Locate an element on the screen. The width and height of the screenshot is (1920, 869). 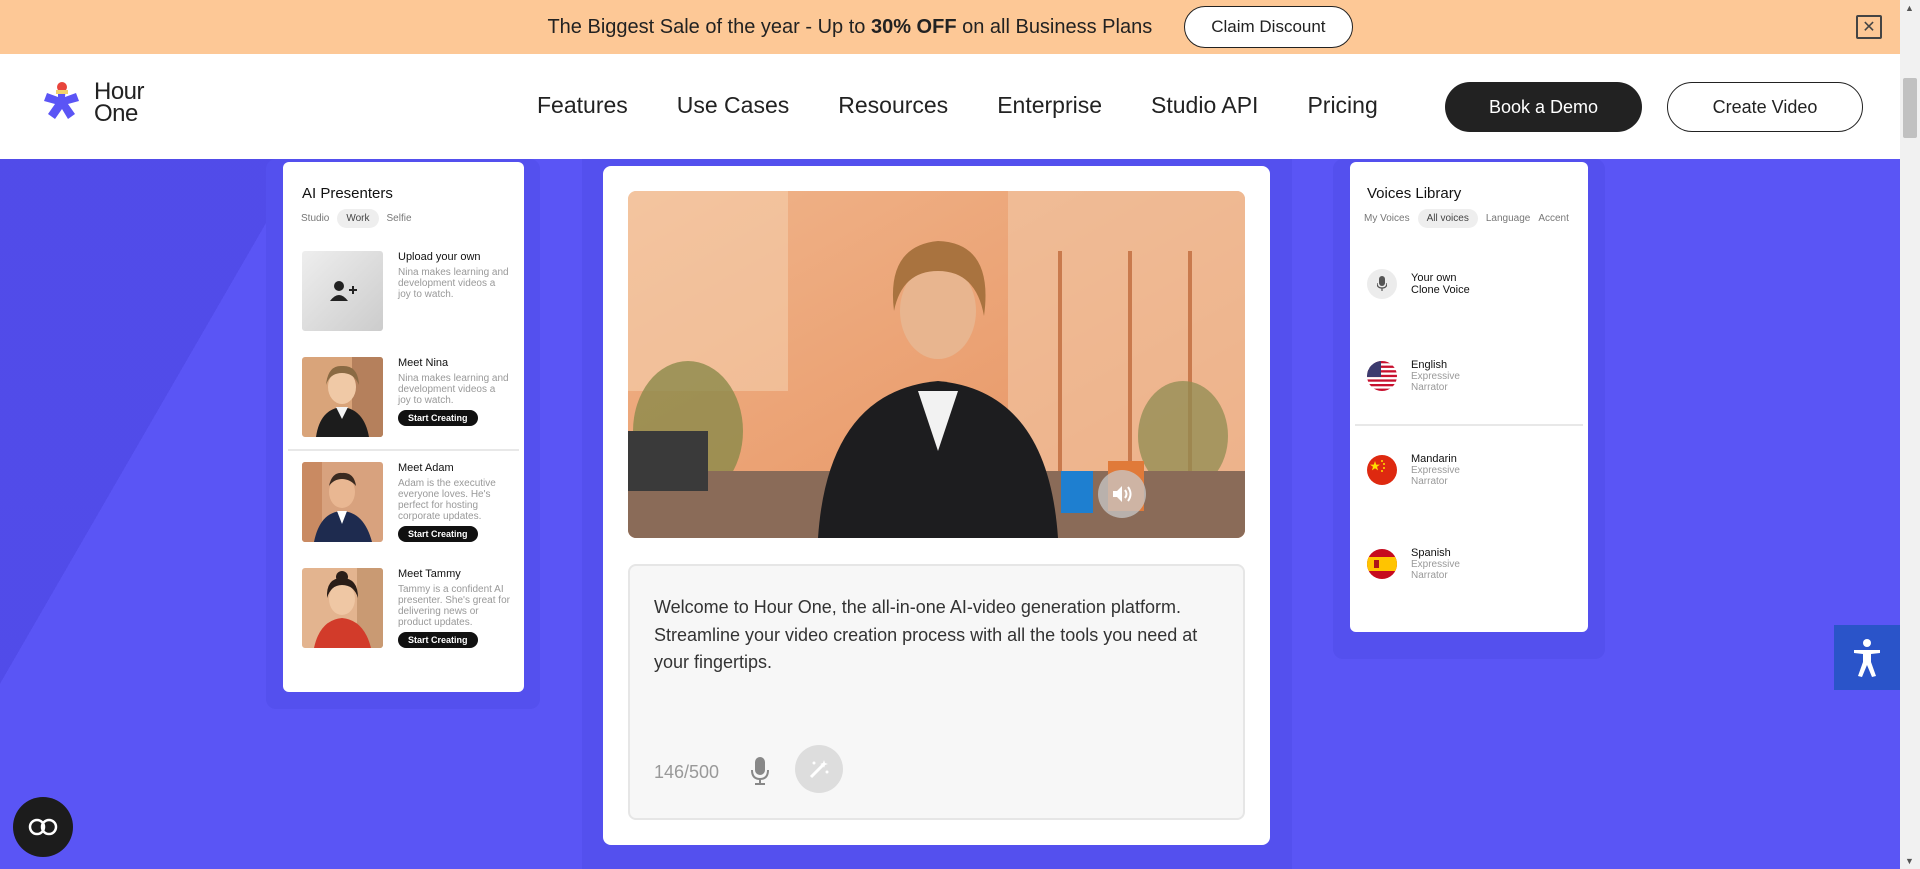
nav-studio-api: Studio API is located at coordinates (1204, 105).